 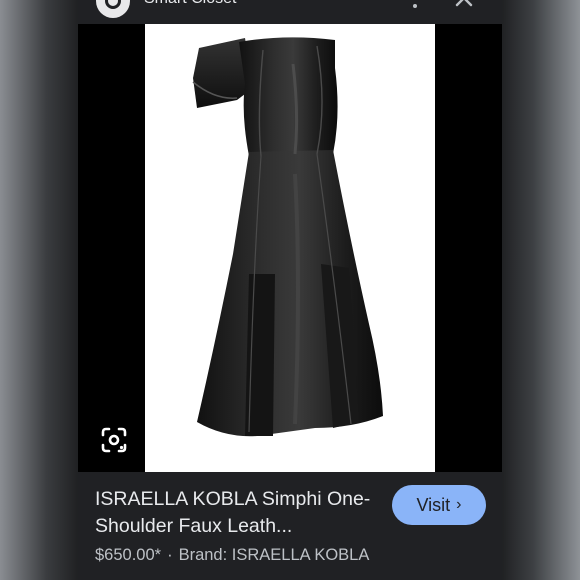 What do you see at coordinates (433, 504) in the screenshot?
I see `visit-label: Visit` at bounding box center [433, 504].